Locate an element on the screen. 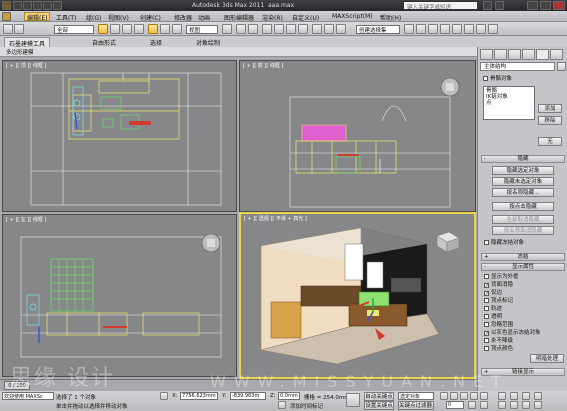 The image size is (567, 411). fov-icon is located at coordinates (502, 405).